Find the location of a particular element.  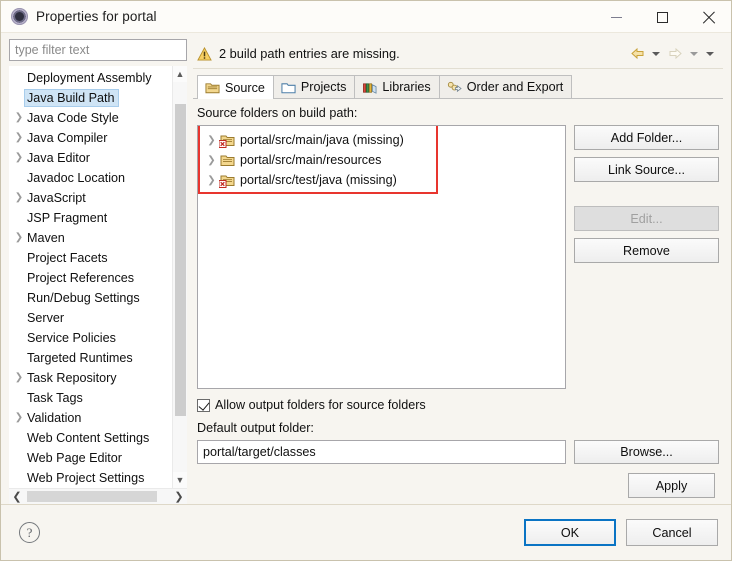

sidebar-item-label: Project Facets is located at coordinates (67, 258).